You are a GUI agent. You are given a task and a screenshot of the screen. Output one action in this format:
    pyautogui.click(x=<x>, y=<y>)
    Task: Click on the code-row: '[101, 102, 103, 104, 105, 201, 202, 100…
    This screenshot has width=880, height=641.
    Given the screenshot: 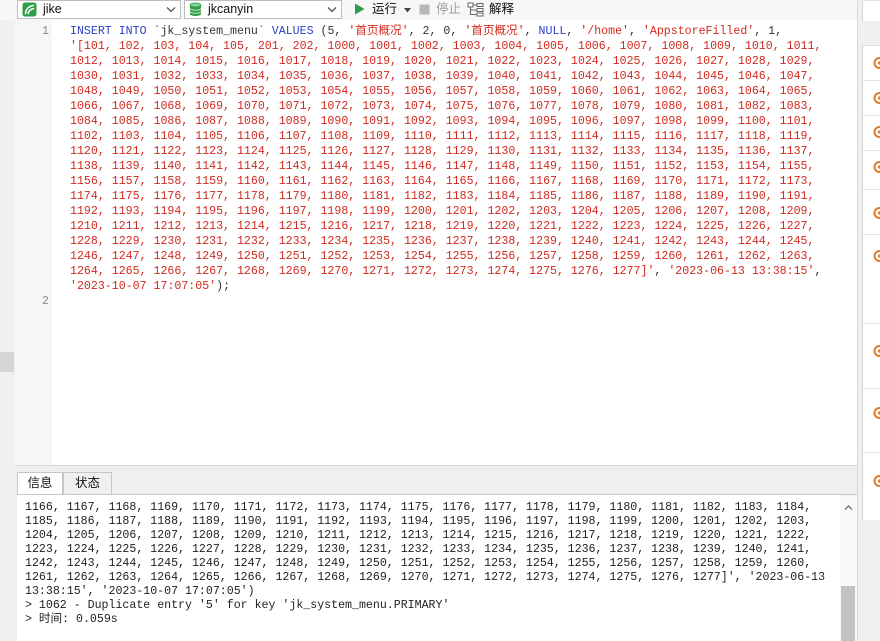 What is the action you would take?
    pyautogui.click(x=436, y=46)
    